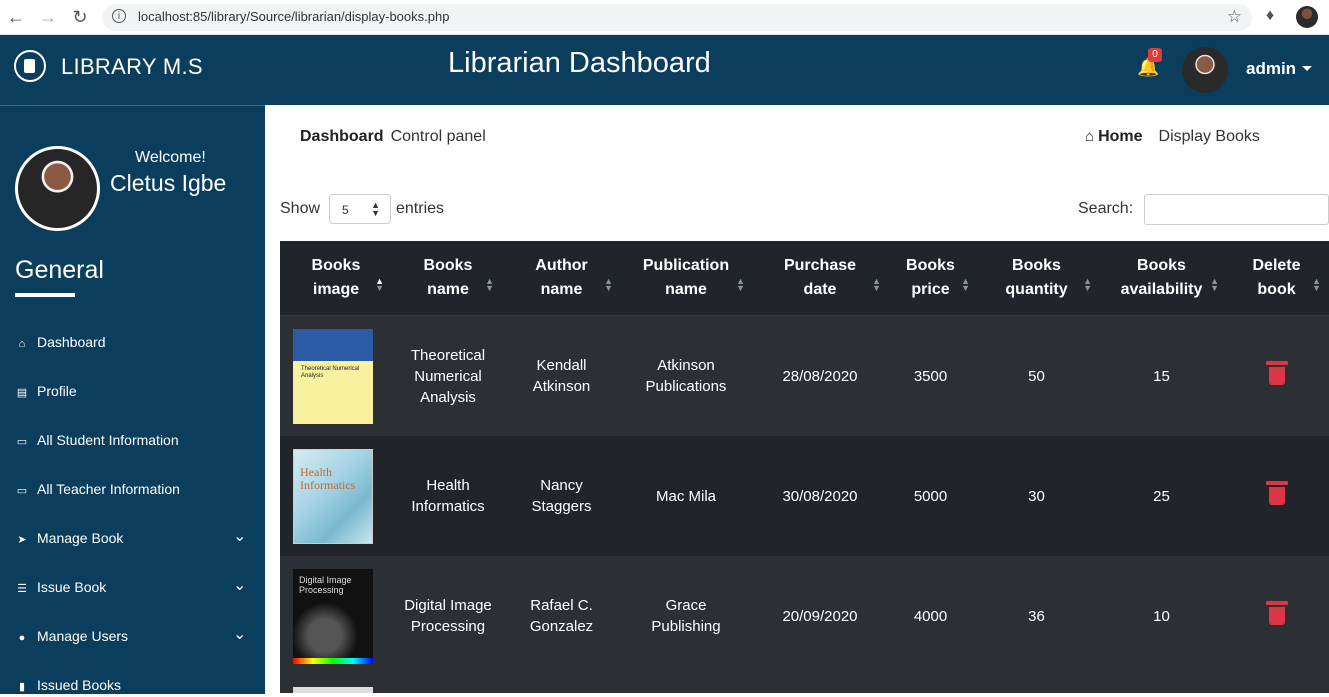  What do you see at coordinates (448, 278) in the screenshot?
I see `column-header-books-name: Books name ▲ ▼` at bounding box center [448, 278].